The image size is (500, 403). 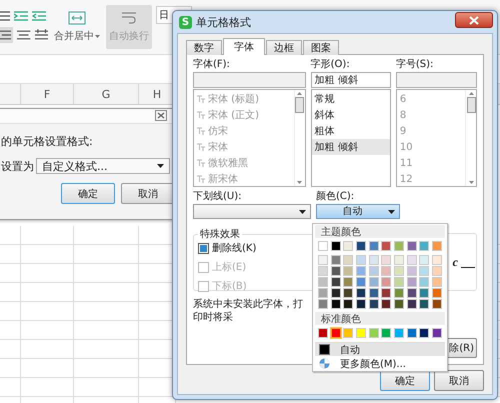 What do you see at coordinates (380, 231) in the screenshot?
I see `section-header: 主题颜色` at bounding box center [380, 231].